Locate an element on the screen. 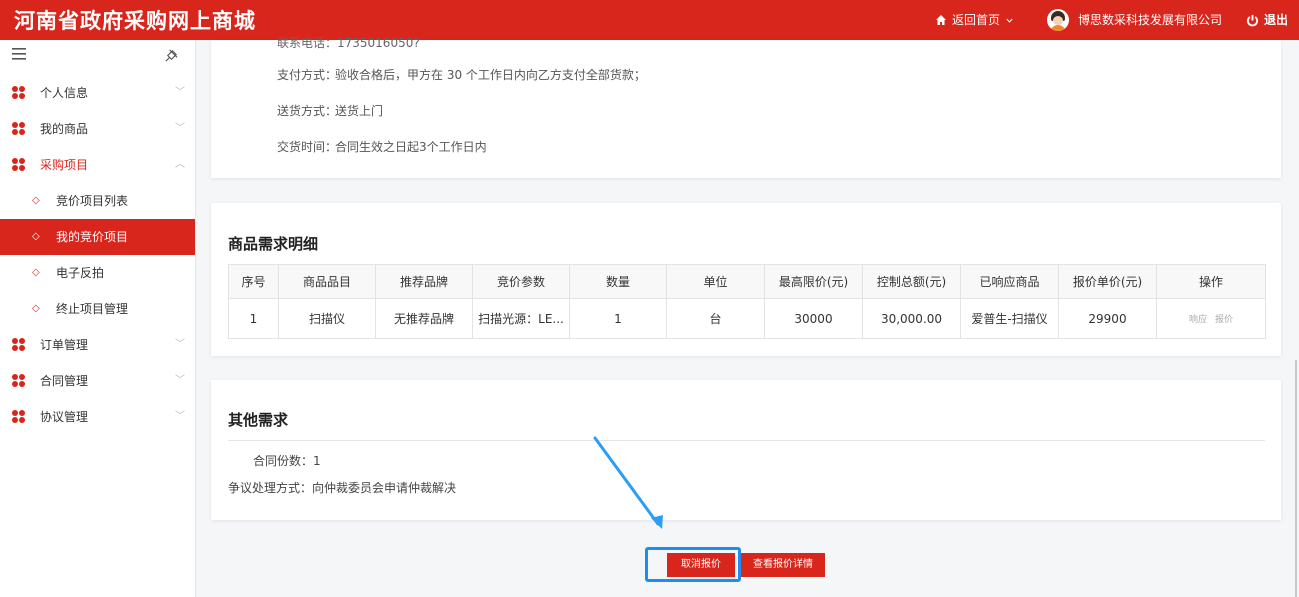  cancel-quote-button: 取消报价 is located at coordinates (701, 565).